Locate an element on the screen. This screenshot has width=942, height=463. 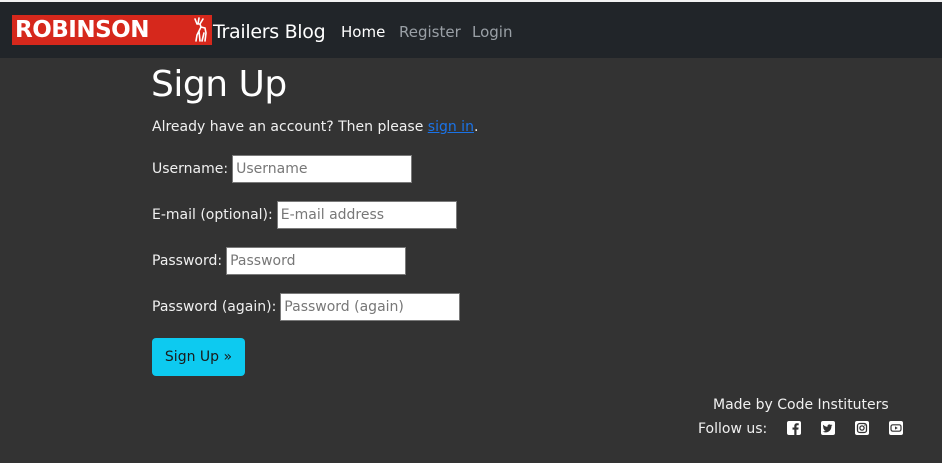
sign-in-link: sign in is located at coordinates (451, 127).